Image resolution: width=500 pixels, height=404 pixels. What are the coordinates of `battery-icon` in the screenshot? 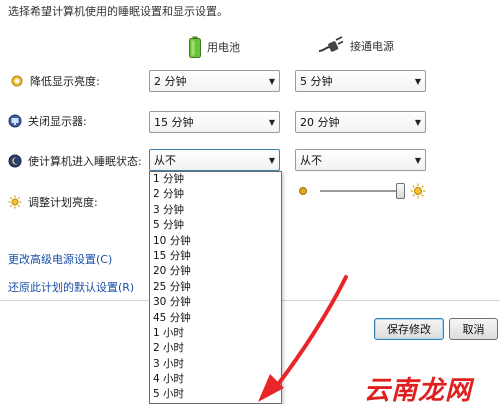 It's located at (195, 47).